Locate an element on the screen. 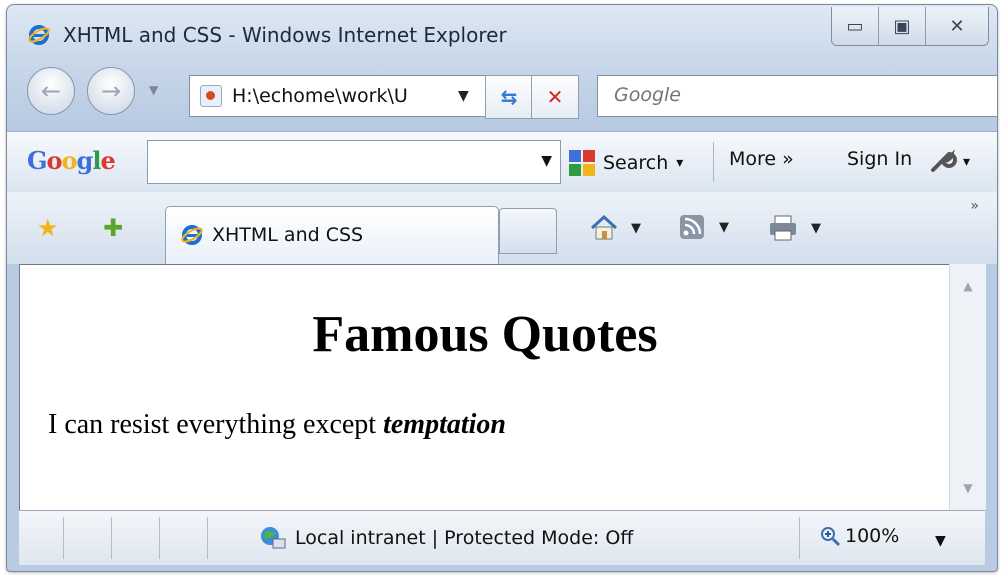 The width and height of the screenshot is (1001, 576). quote-emphasis: temptation is located at coordinates (444, 424).